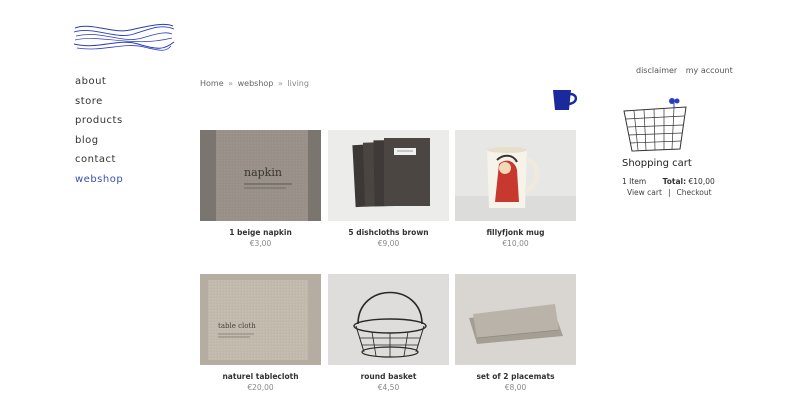  I want to click on product-card: round basket €4,50, so click(388, 333).